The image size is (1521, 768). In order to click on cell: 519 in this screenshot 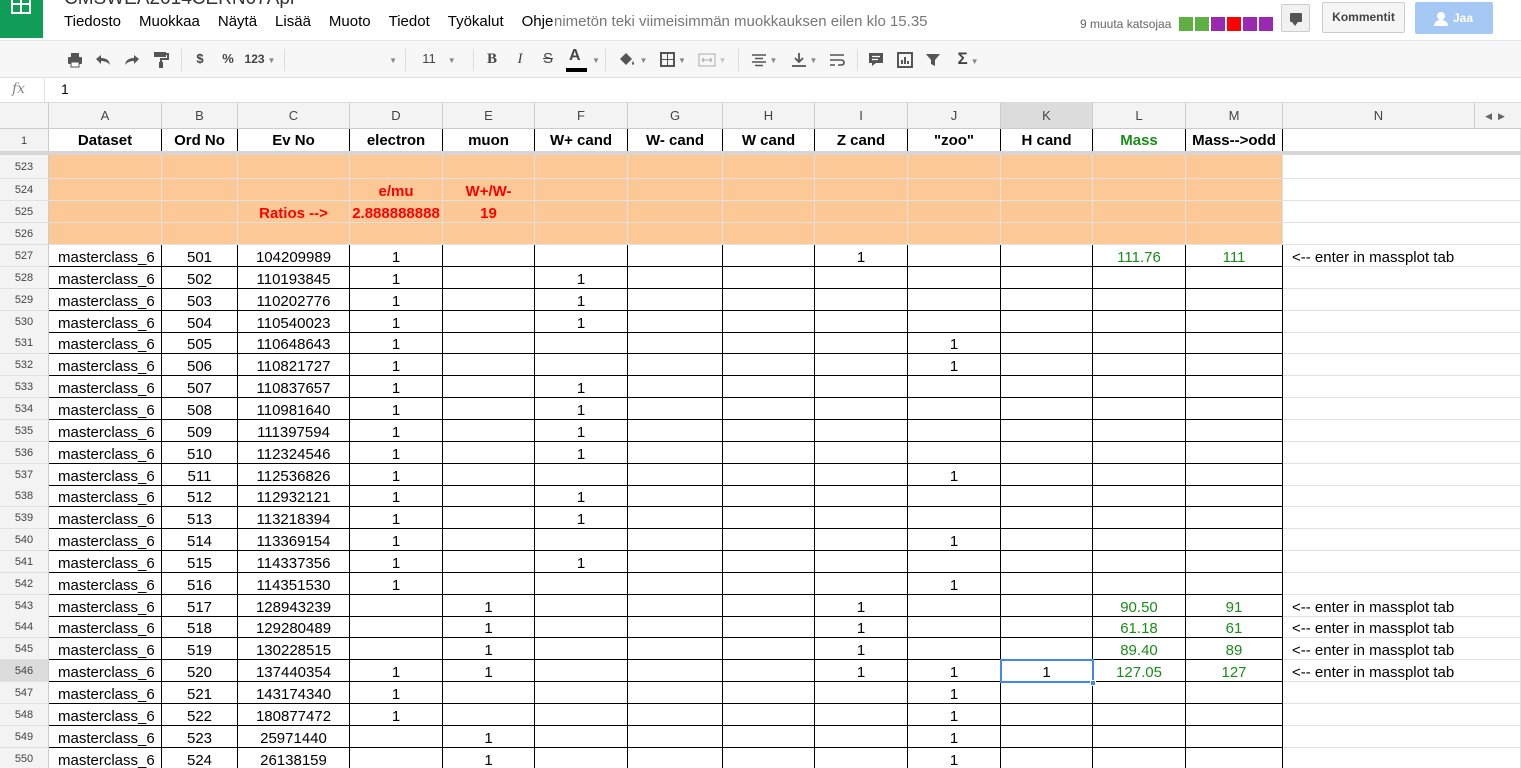, I will do `click(200, 649)`.